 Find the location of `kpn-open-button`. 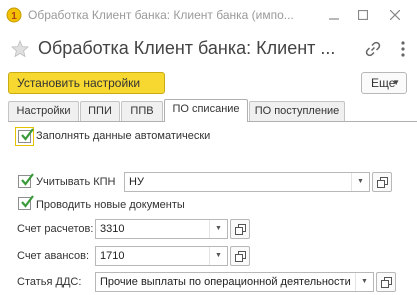

kpn-open-button is located at coordinates (382, 182).